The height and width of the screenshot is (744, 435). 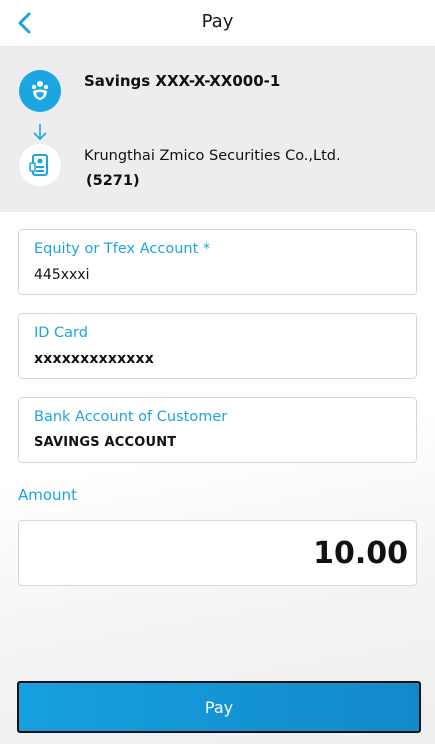 What do you see at coordinates (217, 553) in the screenshot?
I see `amount-field: 10.00` at bounding box center [217, 553].